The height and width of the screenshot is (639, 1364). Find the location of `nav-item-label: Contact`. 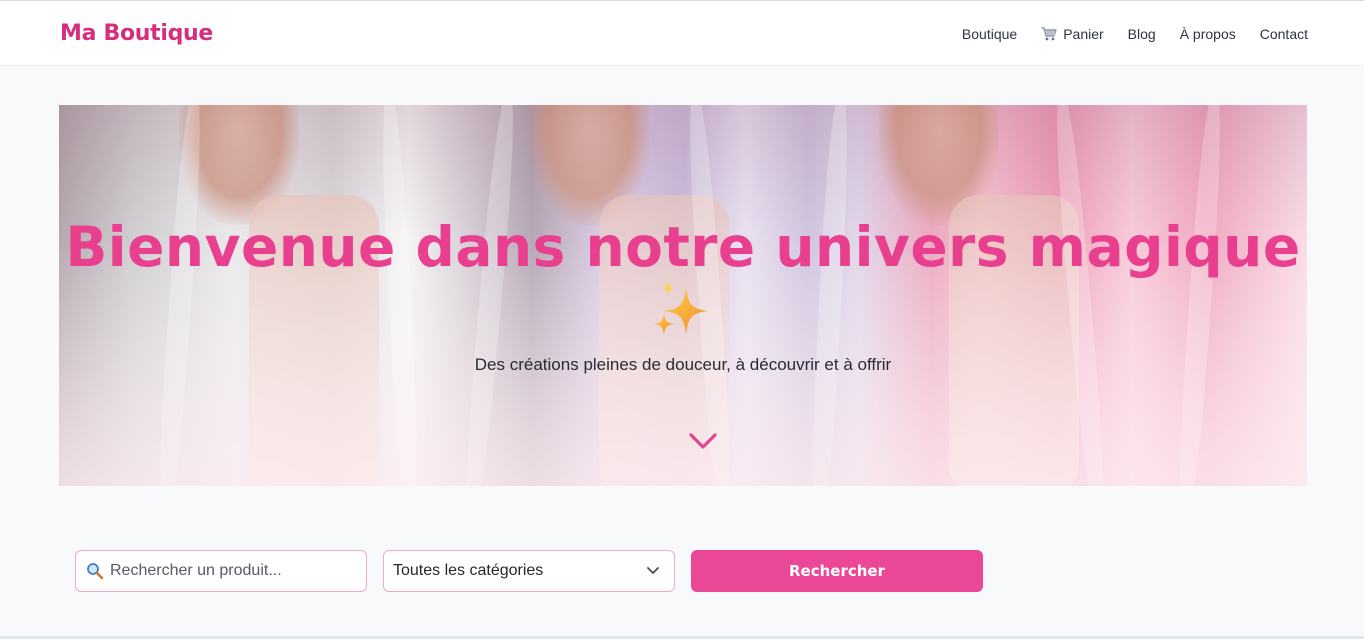

nav-item-label: Contact is located at coordinates (1283, 34).